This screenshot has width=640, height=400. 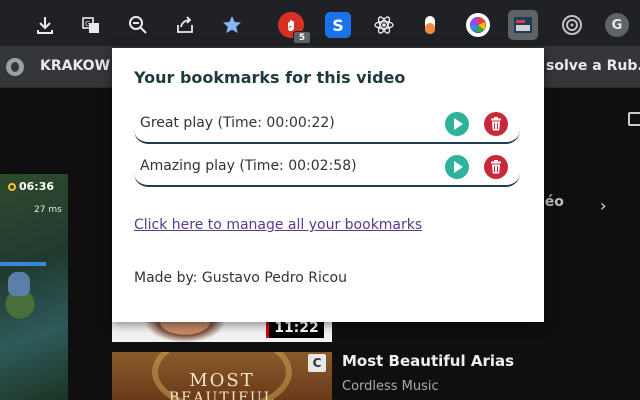 What do you see at coordinates (390, 386) in the screenshot?
I see `video-channel: Cordless Music` at bounding box center [390, 386].